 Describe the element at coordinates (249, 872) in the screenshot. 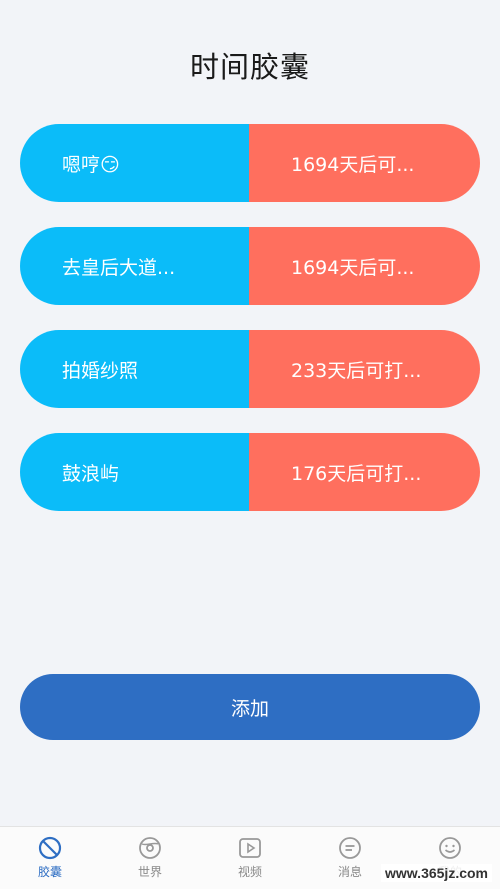

I see `tab-label: 视频` at that location.